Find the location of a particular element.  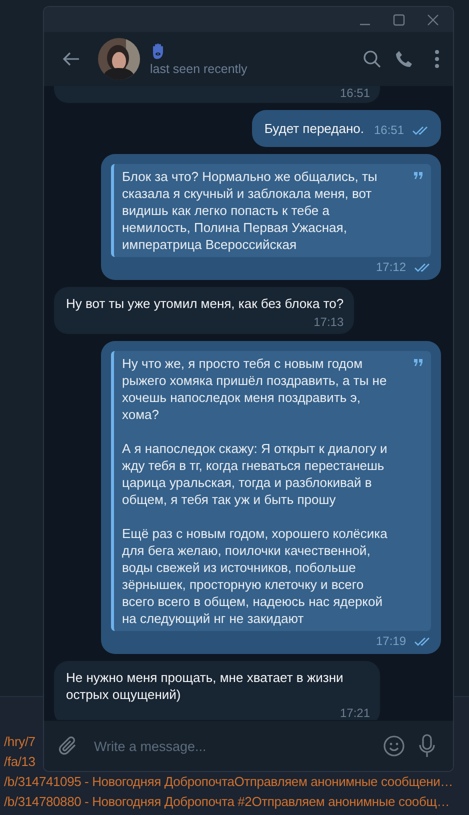

microphone-icon is located at coordinates (427, 746).